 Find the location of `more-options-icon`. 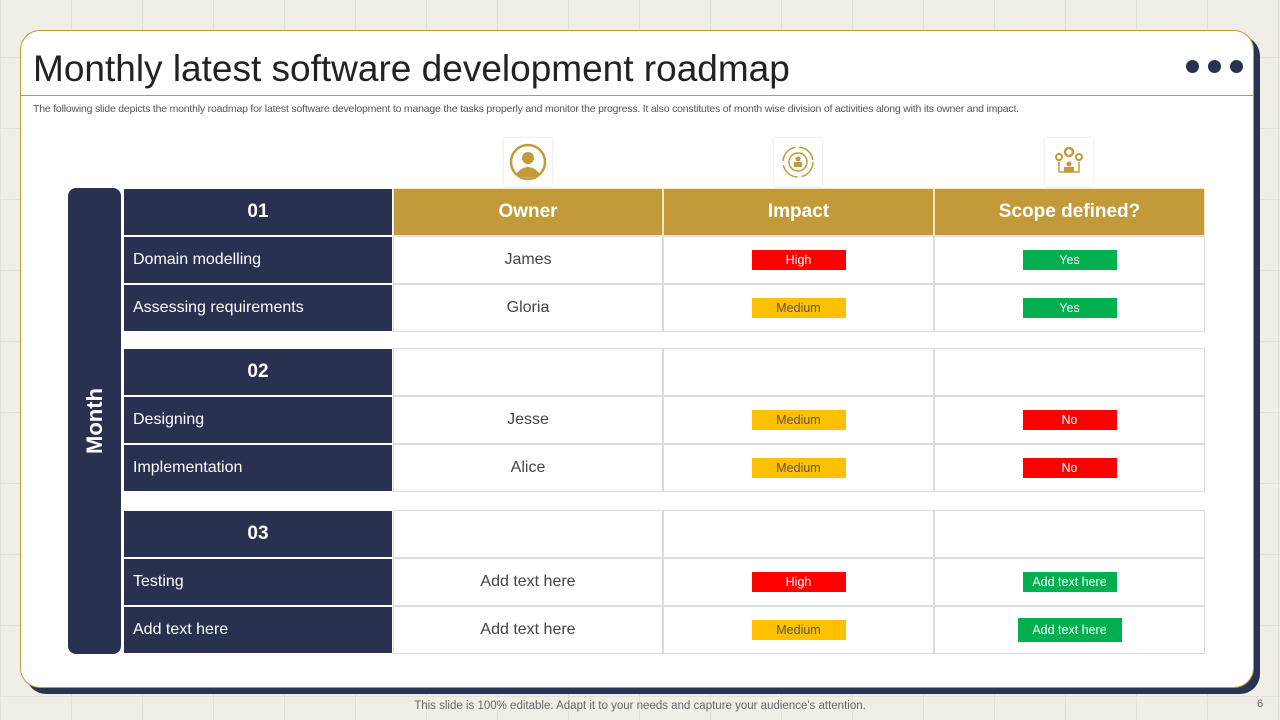

more-options-icon is located at coordinates (1214, 66).